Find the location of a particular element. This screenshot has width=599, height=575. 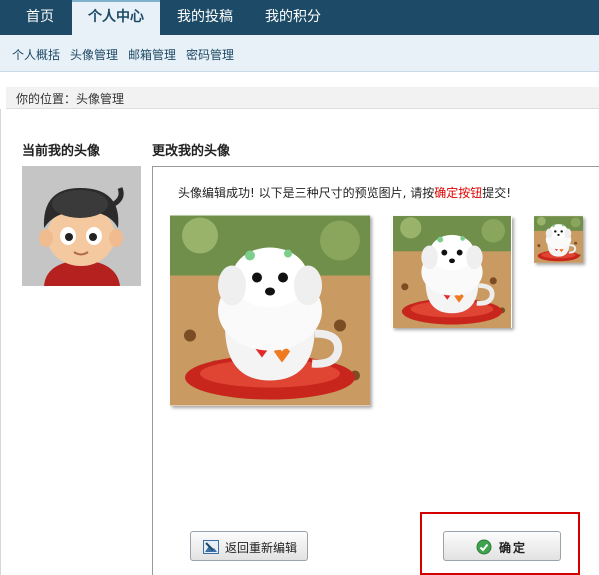

success-message-prefix: 头像编辑成功! 以下是三种尺寸的预览图片, 请按 is located at coordinates (306, 193).